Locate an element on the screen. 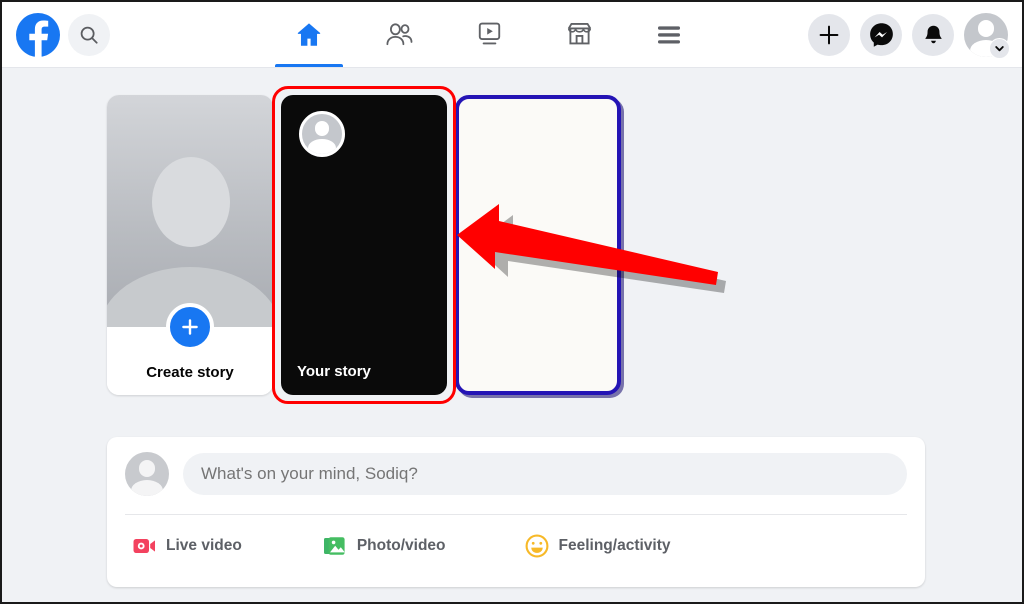 Image resolution: width=1024 pixels, height=604 pixels. search-icon is located at coordinates (89, 35).